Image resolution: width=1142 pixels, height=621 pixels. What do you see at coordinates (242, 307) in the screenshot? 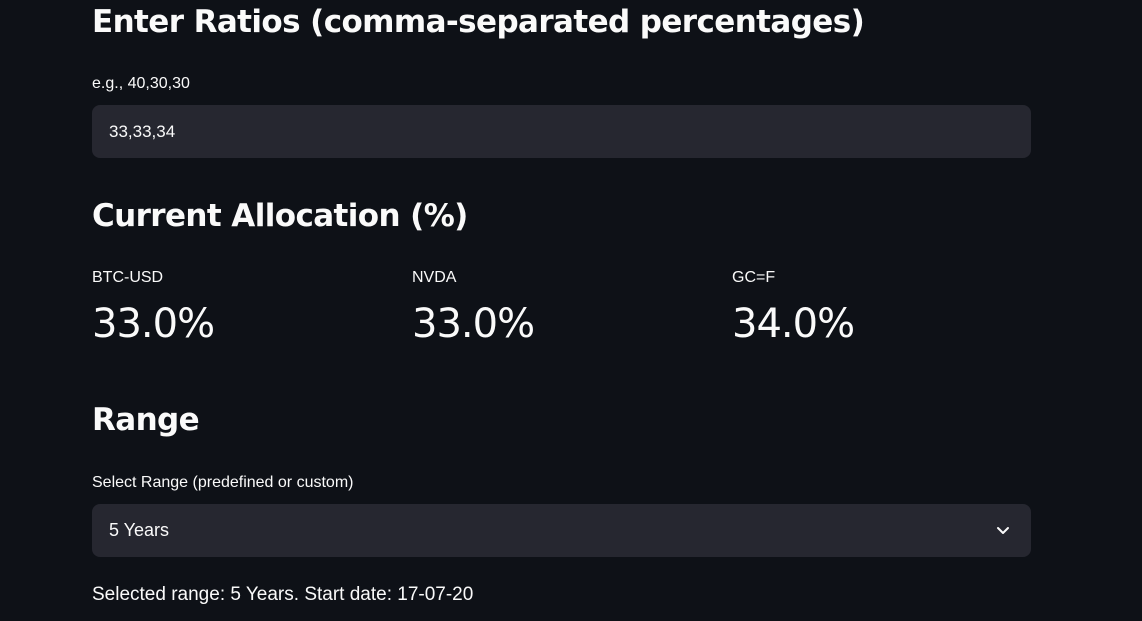
I see `metric-btc-usd: BTC-USD 33.0%` at bounding box center [242, 307].